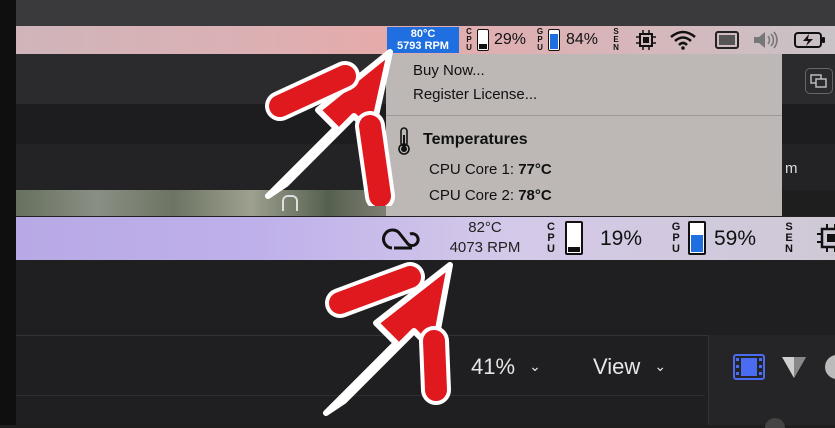 The height and width of the screenshot is (428, 835). I want to click on reading-value: 78°C, so click(535, 195).